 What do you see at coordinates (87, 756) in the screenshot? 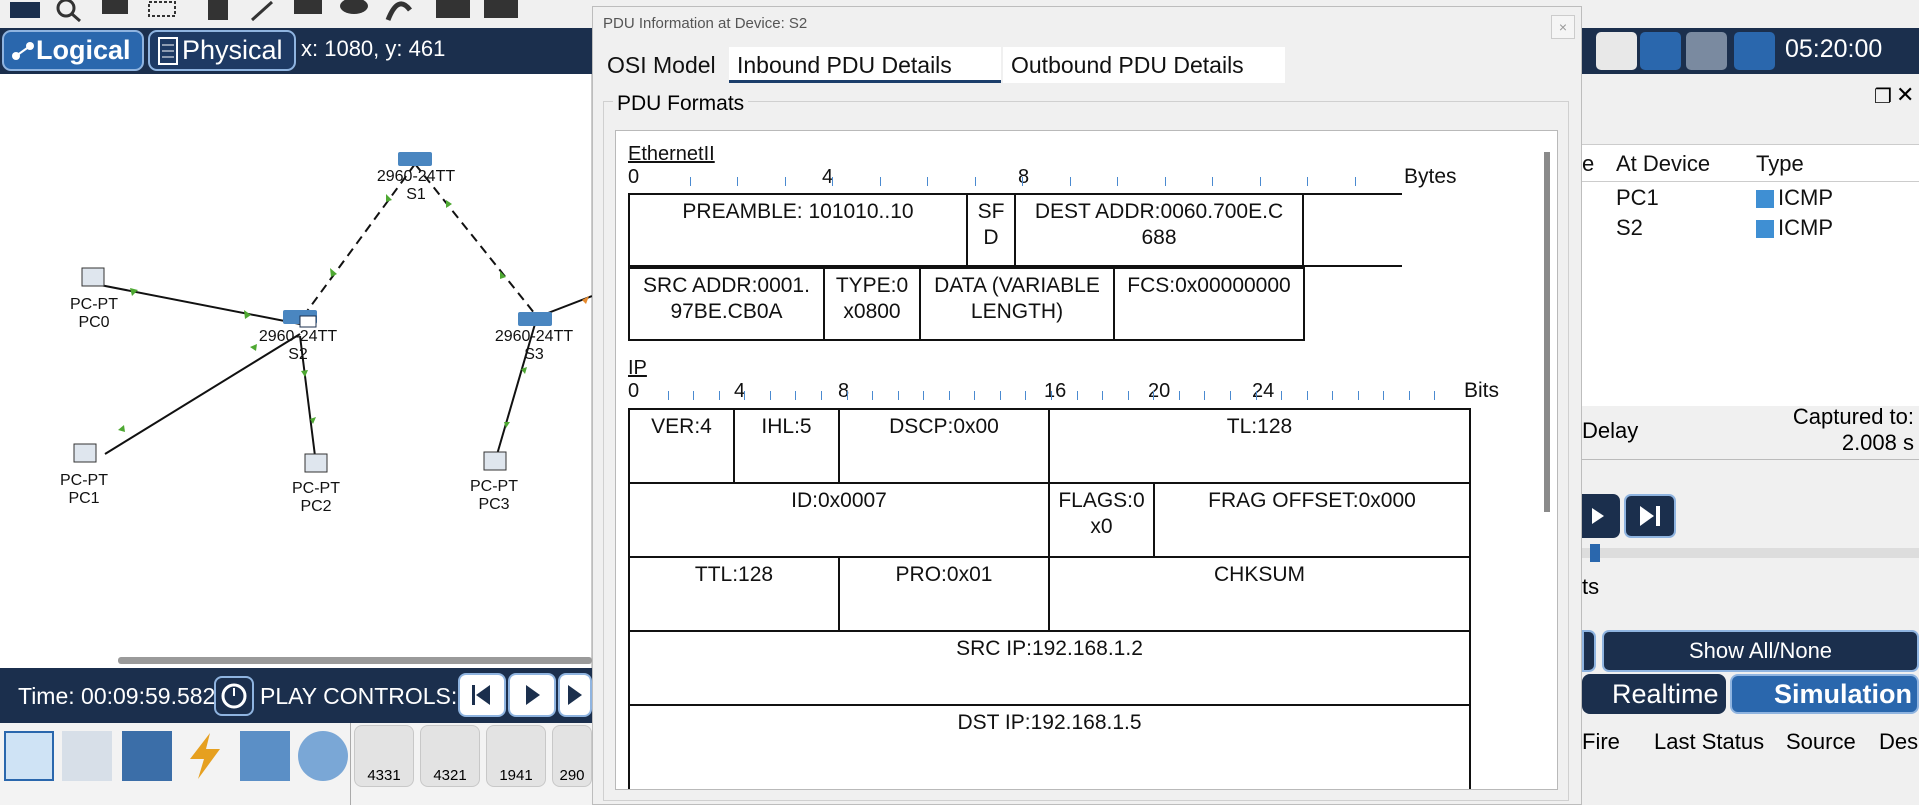
I see `end-devices-icon` at bounding box center [87, 756].